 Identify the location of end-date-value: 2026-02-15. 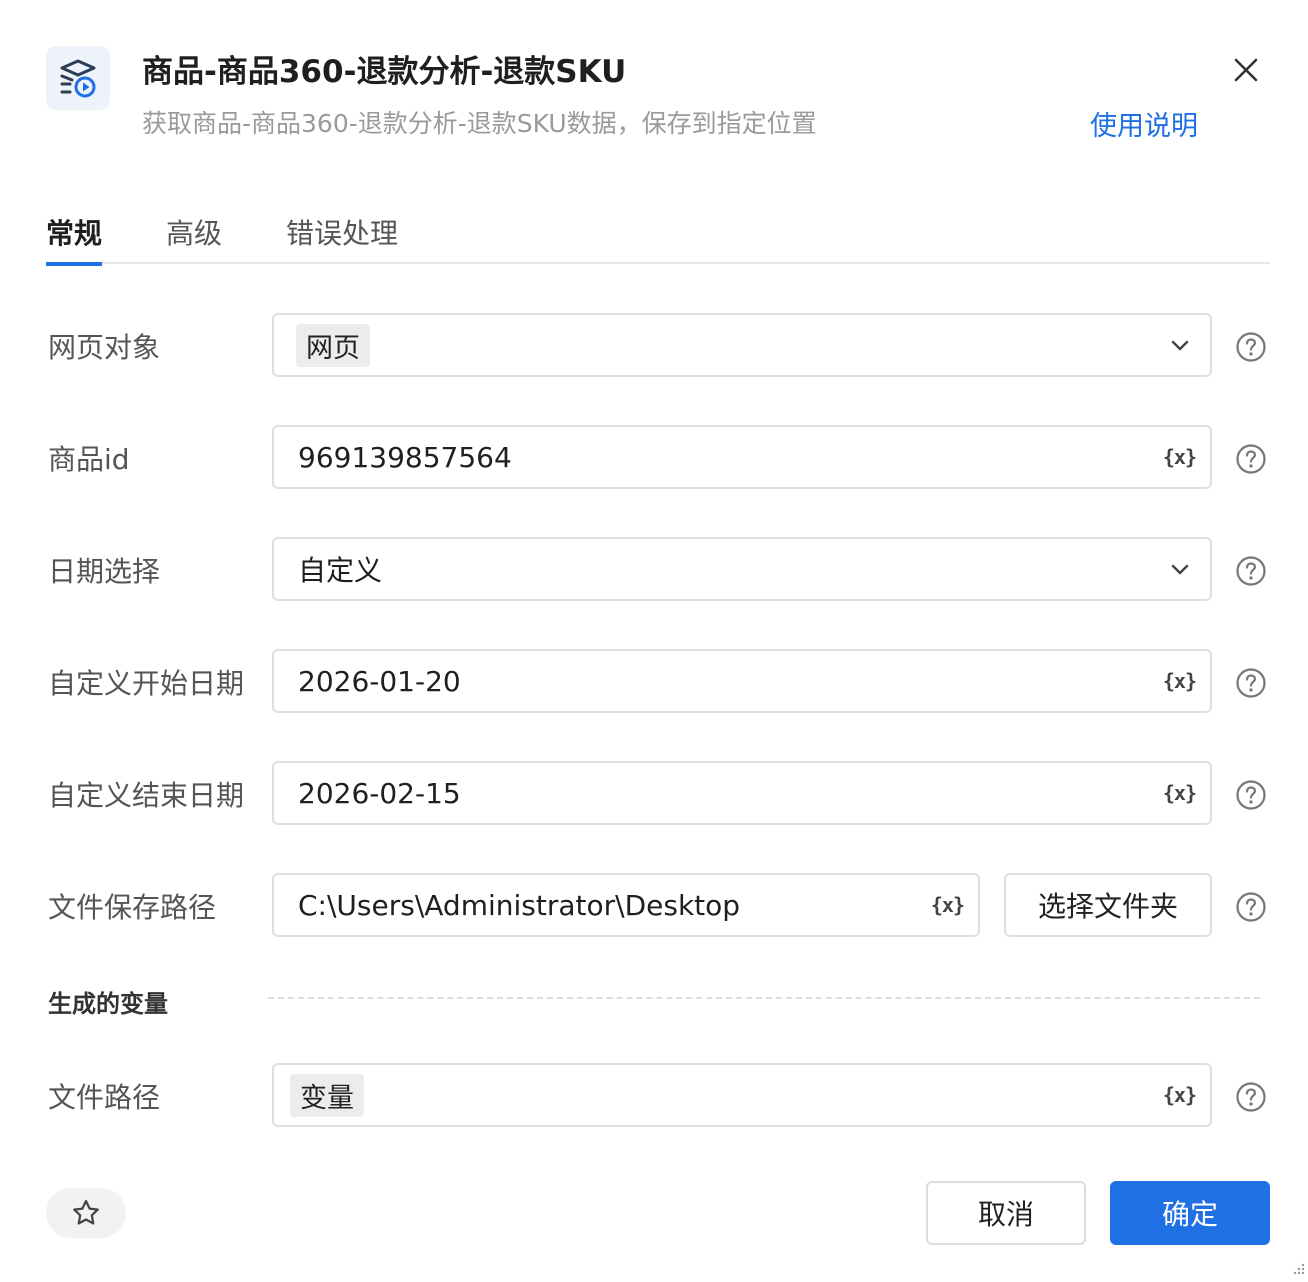
(379, 793).